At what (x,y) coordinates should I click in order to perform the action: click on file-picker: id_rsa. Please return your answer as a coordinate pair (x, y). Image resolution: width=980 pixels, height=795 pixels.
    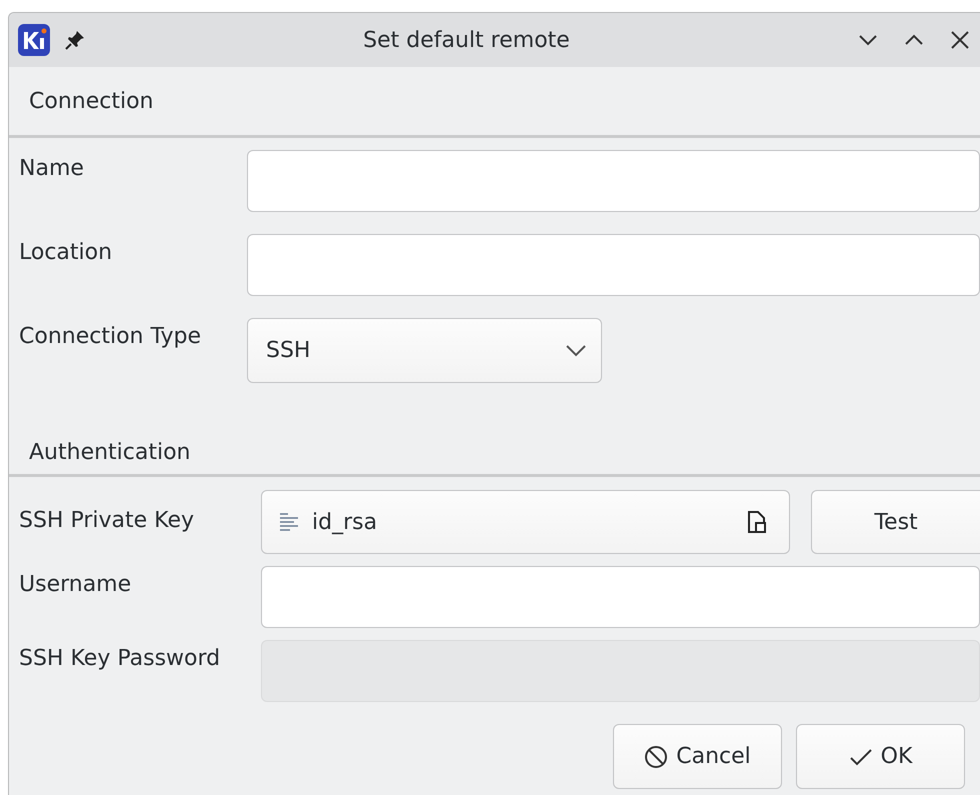
    Looking at the image, I should click on (525, 522).